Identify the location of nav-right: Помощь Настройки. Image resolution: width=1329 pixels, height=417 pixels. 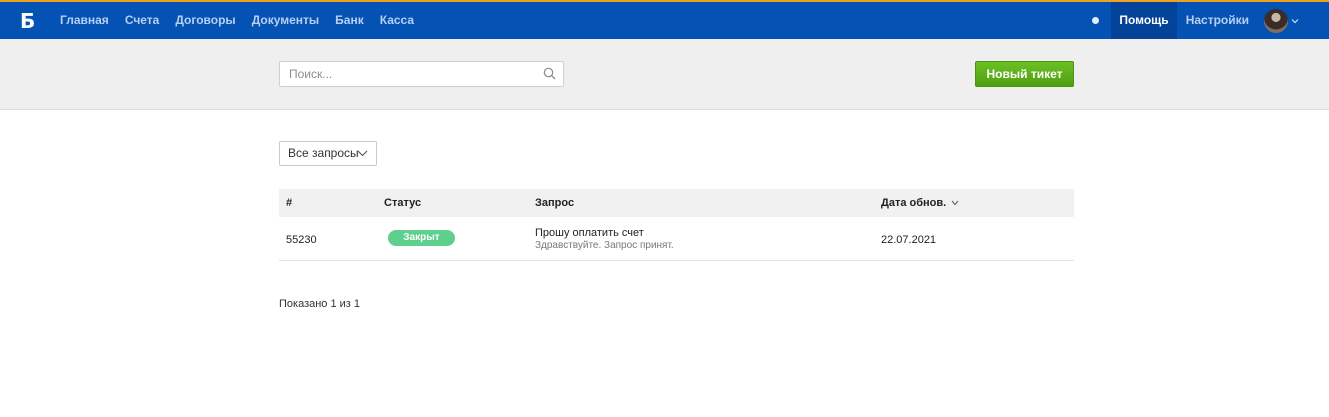
(1210, 20).